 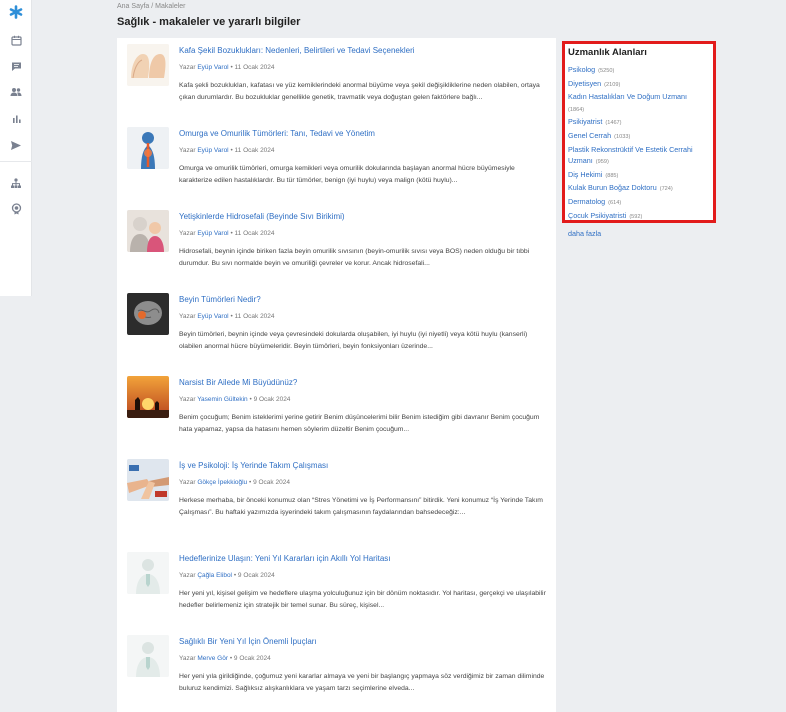 I want to click on specialties-title: Uzmanlık Alanları, so click(x=607, y=52).